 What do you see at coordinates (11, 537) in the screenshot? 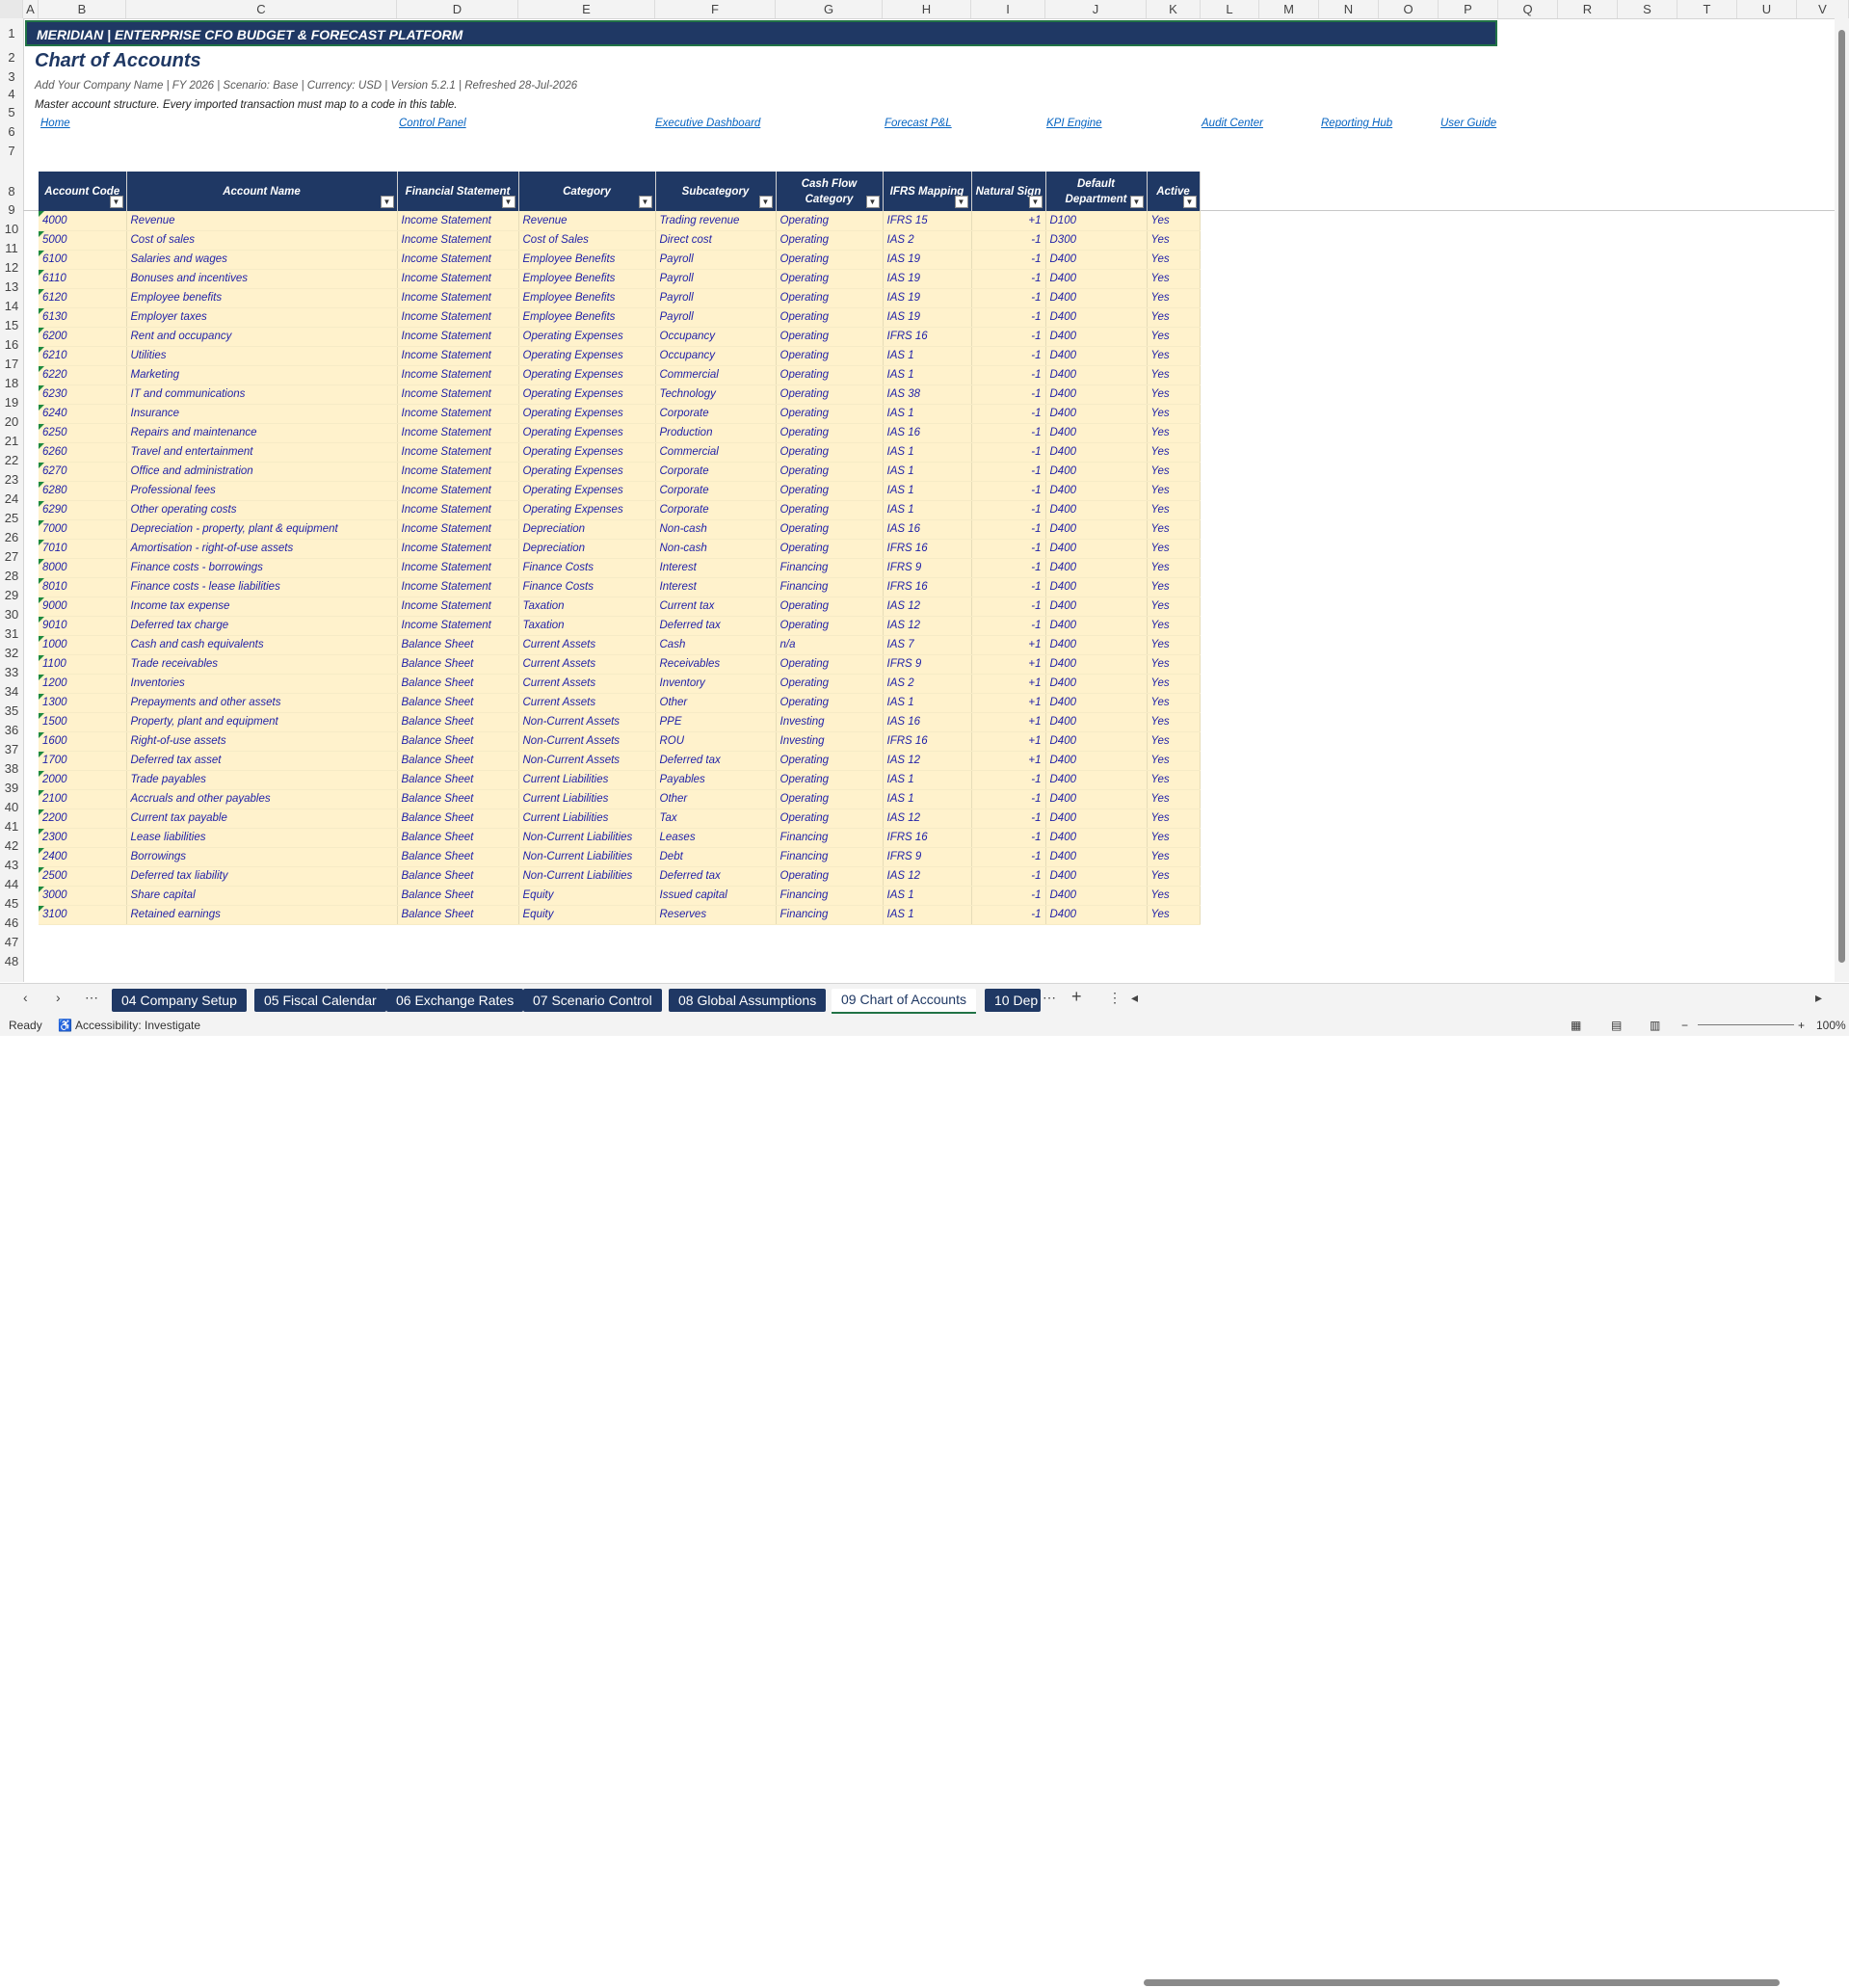
I see `row-header: 26` at bounding box center [11, 537].